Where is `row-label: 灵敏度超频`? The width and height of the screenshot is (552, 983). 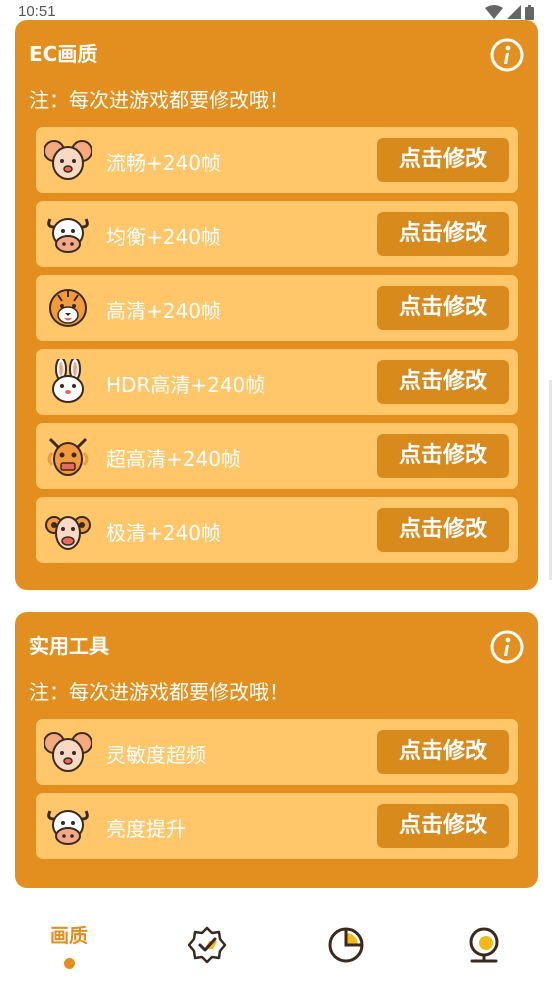 row-label: 灵敏度超频 is located at coordinates (156, 755).